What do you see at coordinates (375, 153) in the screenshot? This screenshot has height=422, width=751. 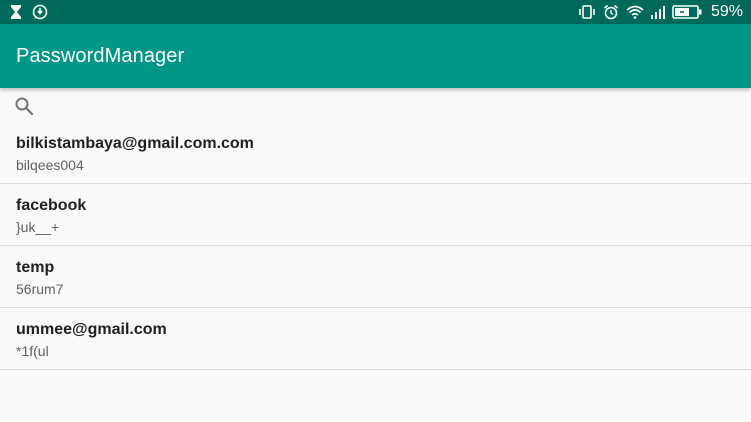 I see `list-item: bilkistambaya@gmail.com.com bilqees004` at bounding box center [375, 153].